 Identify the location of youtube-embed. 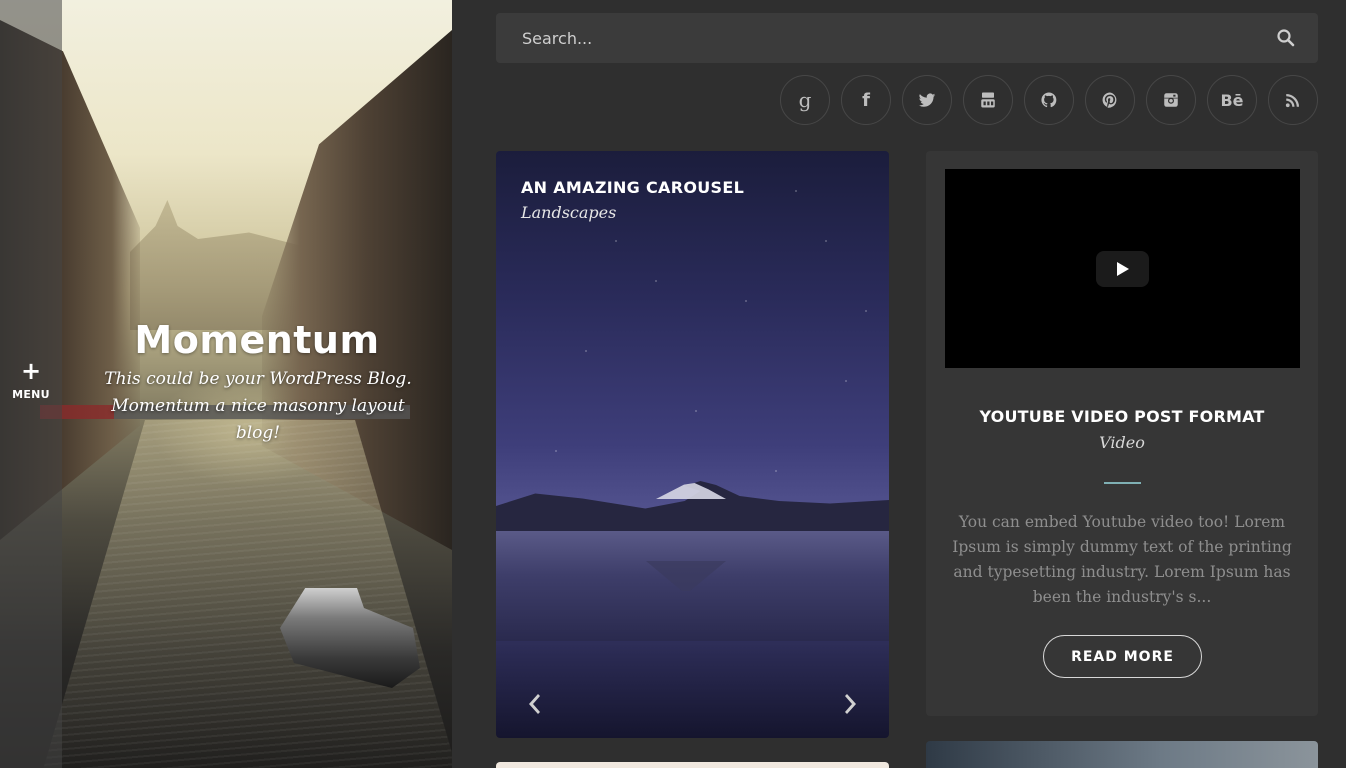
(1122, 268).